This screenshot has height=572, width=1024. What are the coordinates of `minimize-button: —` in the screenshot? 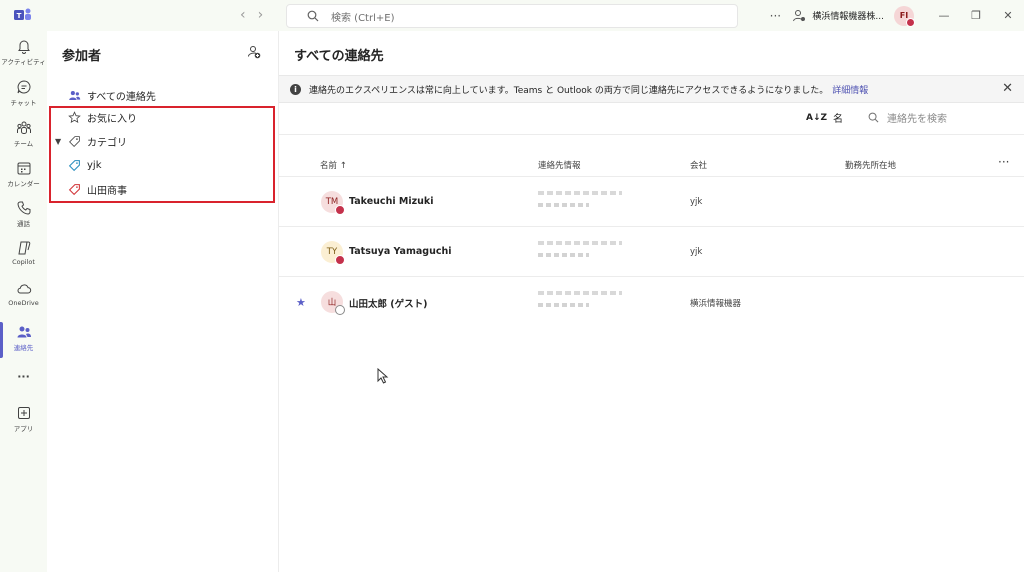 It's located at (944, 15).